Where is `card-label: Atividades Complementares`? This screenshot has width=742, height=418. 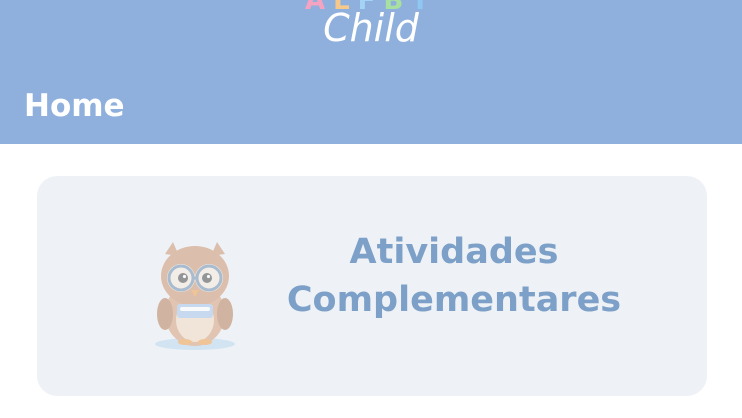 card-label: Atividades Complementares is located at coordinates (454, 276).